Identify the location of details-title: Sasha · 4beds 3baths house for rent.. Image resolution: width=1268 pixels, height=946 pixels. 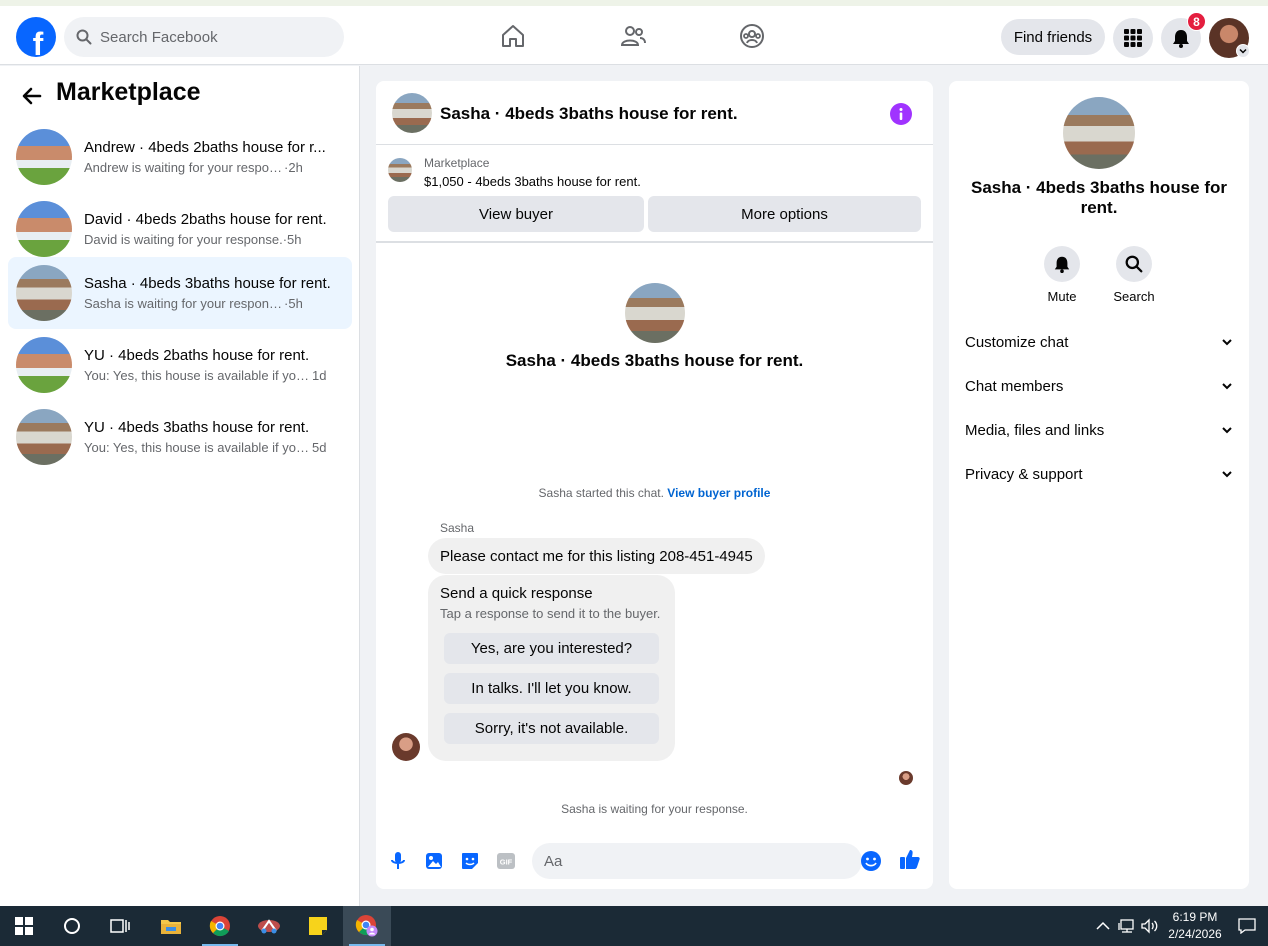
(1098, 197).